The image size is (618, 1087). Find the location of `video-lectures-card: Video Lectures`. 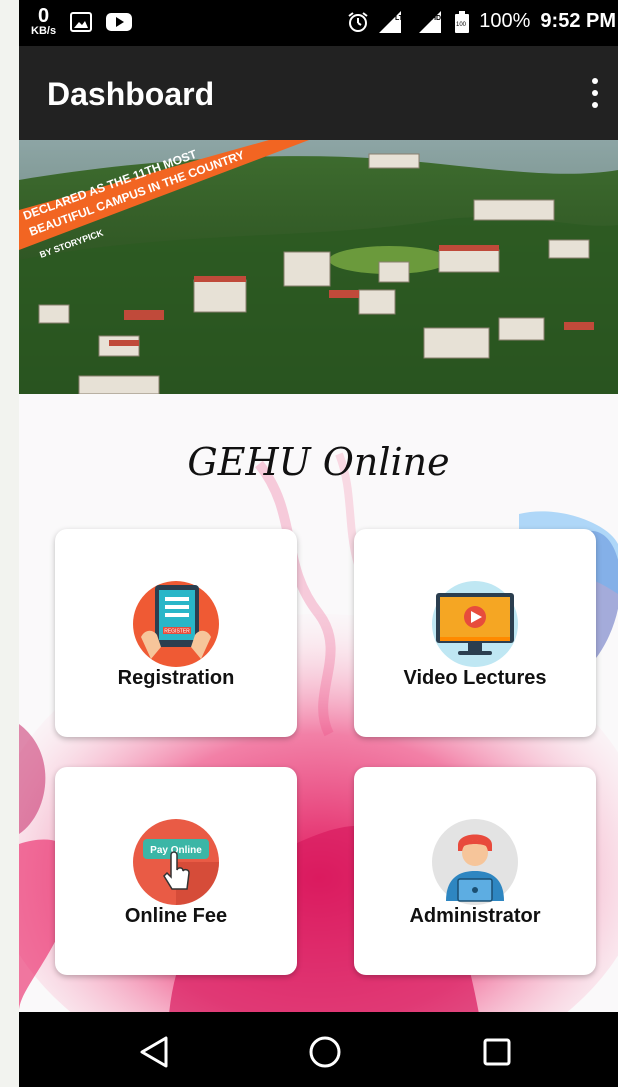

video-lectures-card: Video Lectures is located at coordinates (475, 633).